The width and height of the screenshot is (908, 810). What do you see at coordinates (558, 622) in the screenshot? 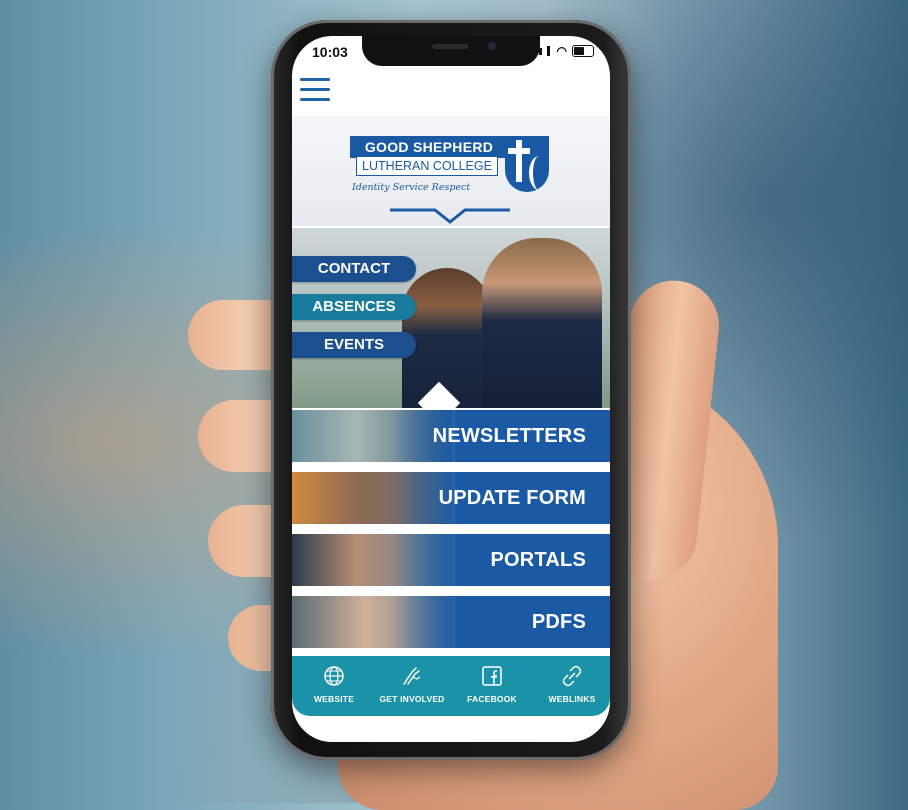
I see `row-label: PDFS` at bounding box center [558, 622].